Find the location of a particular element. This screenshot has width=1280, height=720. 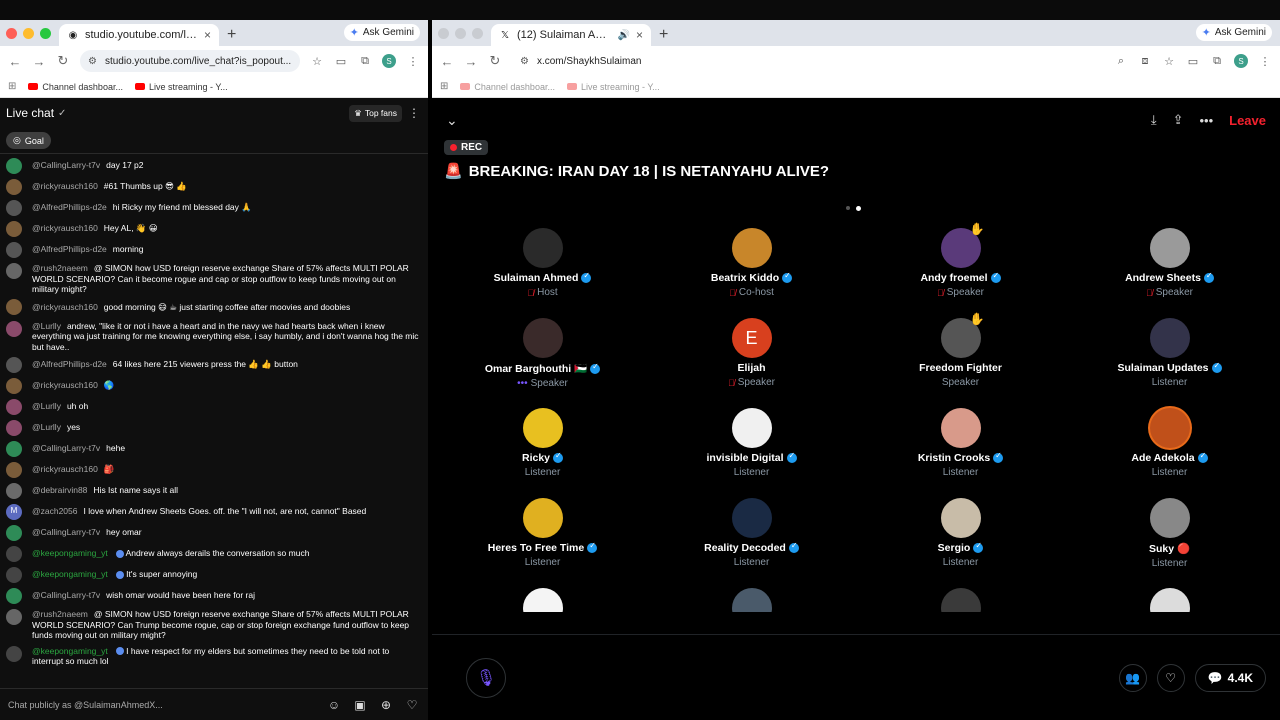

participant: Heres To Free Time Listener is located at coordinates (542, 543).